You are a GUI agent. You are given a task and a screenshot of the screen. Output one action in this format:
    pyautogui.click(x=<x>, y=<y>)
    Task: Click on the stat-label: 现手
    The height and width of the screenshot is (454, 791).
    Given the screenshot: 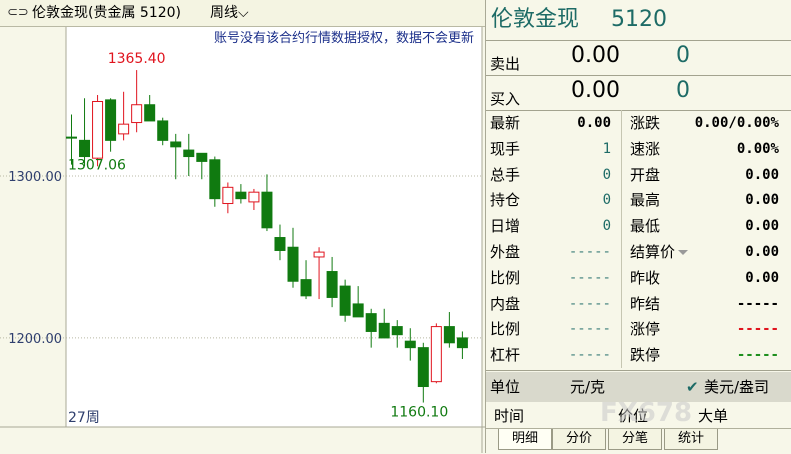 What is the action you would take?
    pyautogui.click(x=505, y=148)
    